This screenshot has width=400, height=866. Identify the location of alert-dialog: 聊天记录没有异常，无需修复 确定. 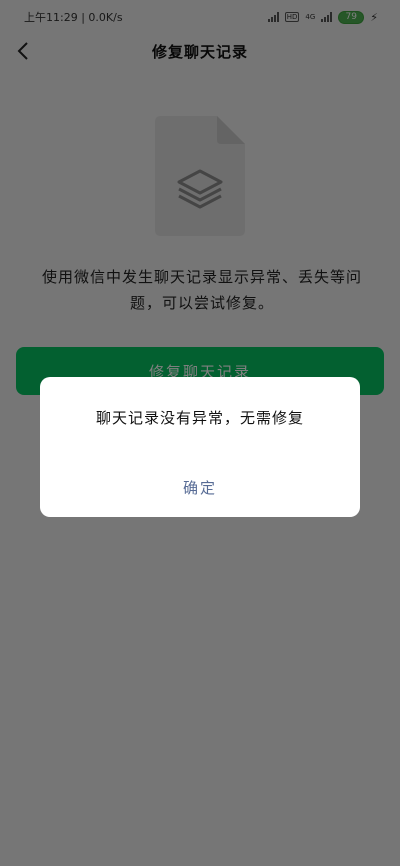
(200, 447).